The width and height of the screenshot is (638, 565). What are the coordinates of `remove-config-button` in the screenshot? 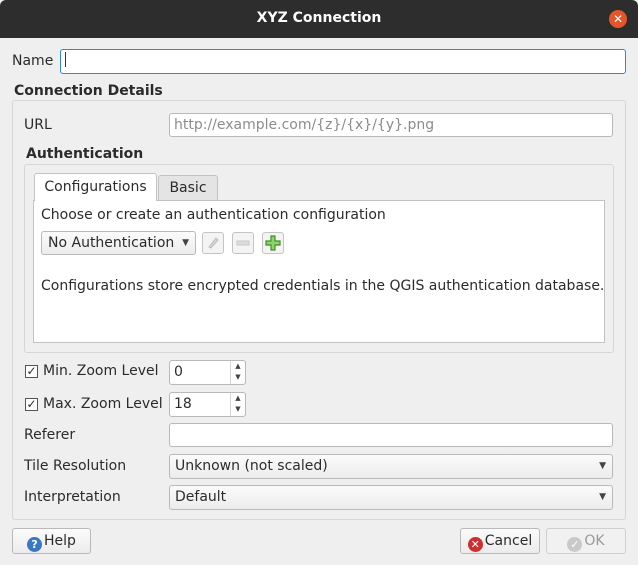 It's located at (243, 243).